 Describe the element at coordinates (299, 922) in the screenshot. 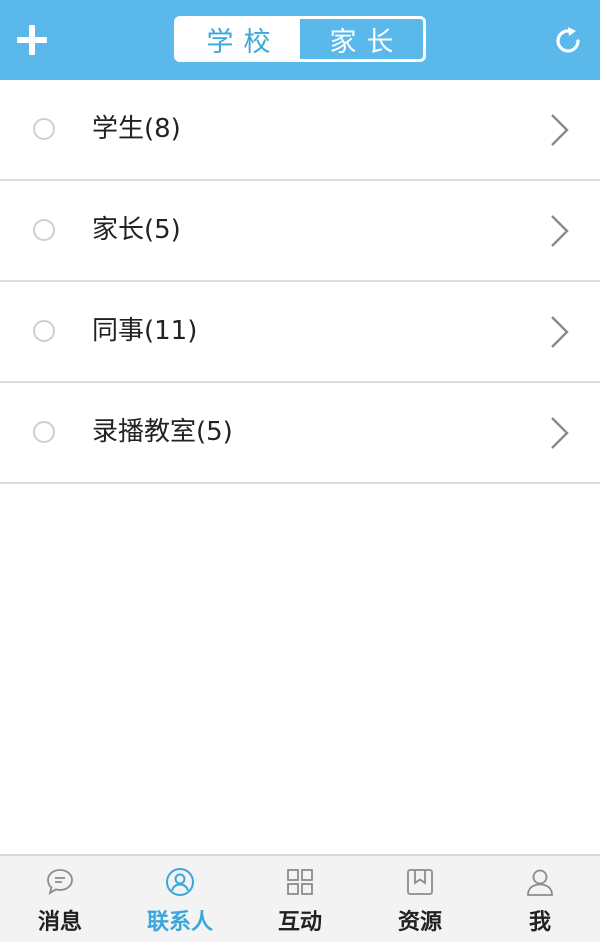

I see `tab-label: 互动` at that location.